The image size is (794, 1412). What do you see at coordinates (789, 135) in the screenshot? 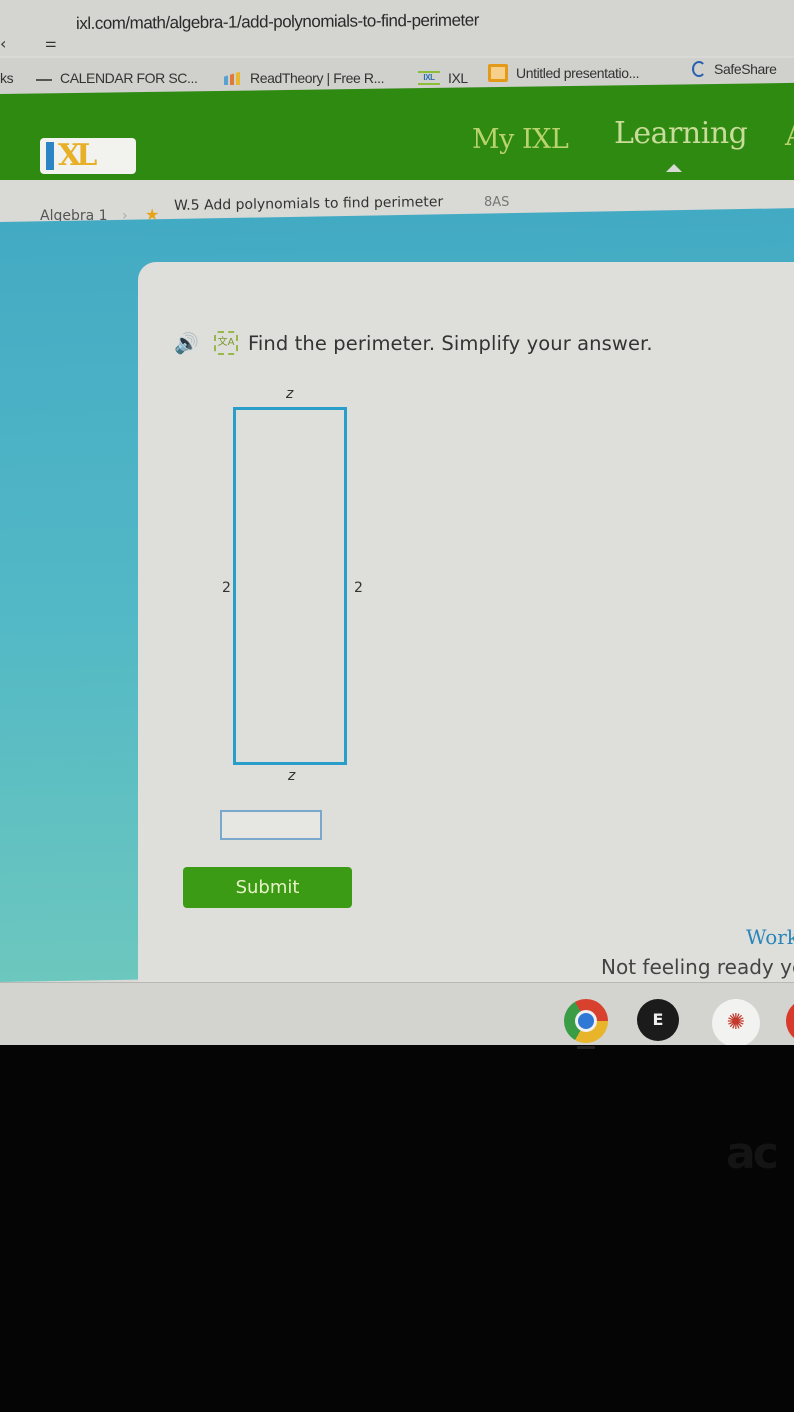
I see `nav-assessment-partial: A` at bounding box center [789, 135].